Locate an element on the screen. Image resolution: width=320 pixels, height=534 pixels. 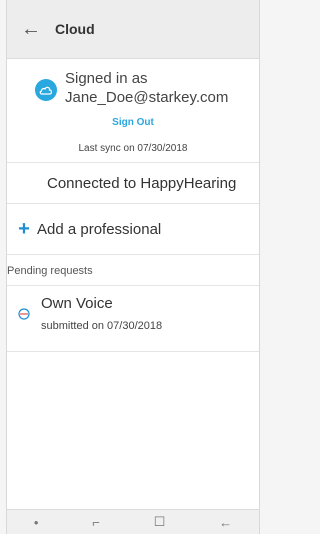
page-title: Cloud is located at coordinates (75, 29).